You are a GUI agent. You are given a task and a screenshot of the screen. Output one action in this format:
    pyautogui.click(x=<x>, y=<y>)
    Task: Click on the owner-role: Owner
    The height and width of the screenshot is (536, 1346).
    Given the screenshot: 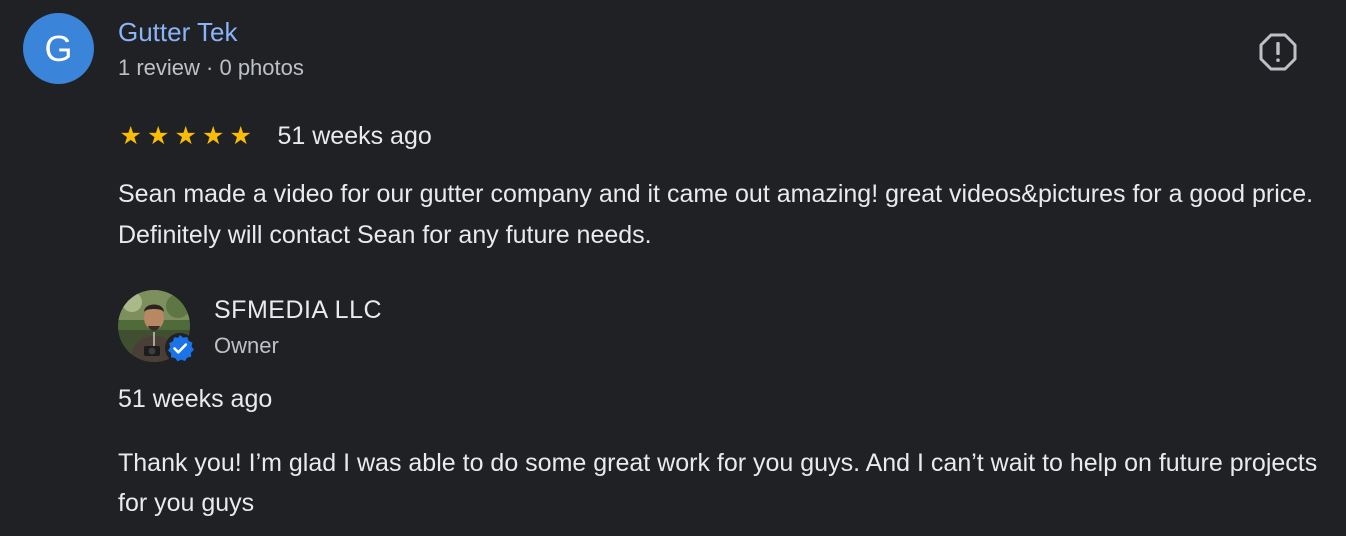 What is the action you would take?
    pyautogui.click(x=246, y=345)
    